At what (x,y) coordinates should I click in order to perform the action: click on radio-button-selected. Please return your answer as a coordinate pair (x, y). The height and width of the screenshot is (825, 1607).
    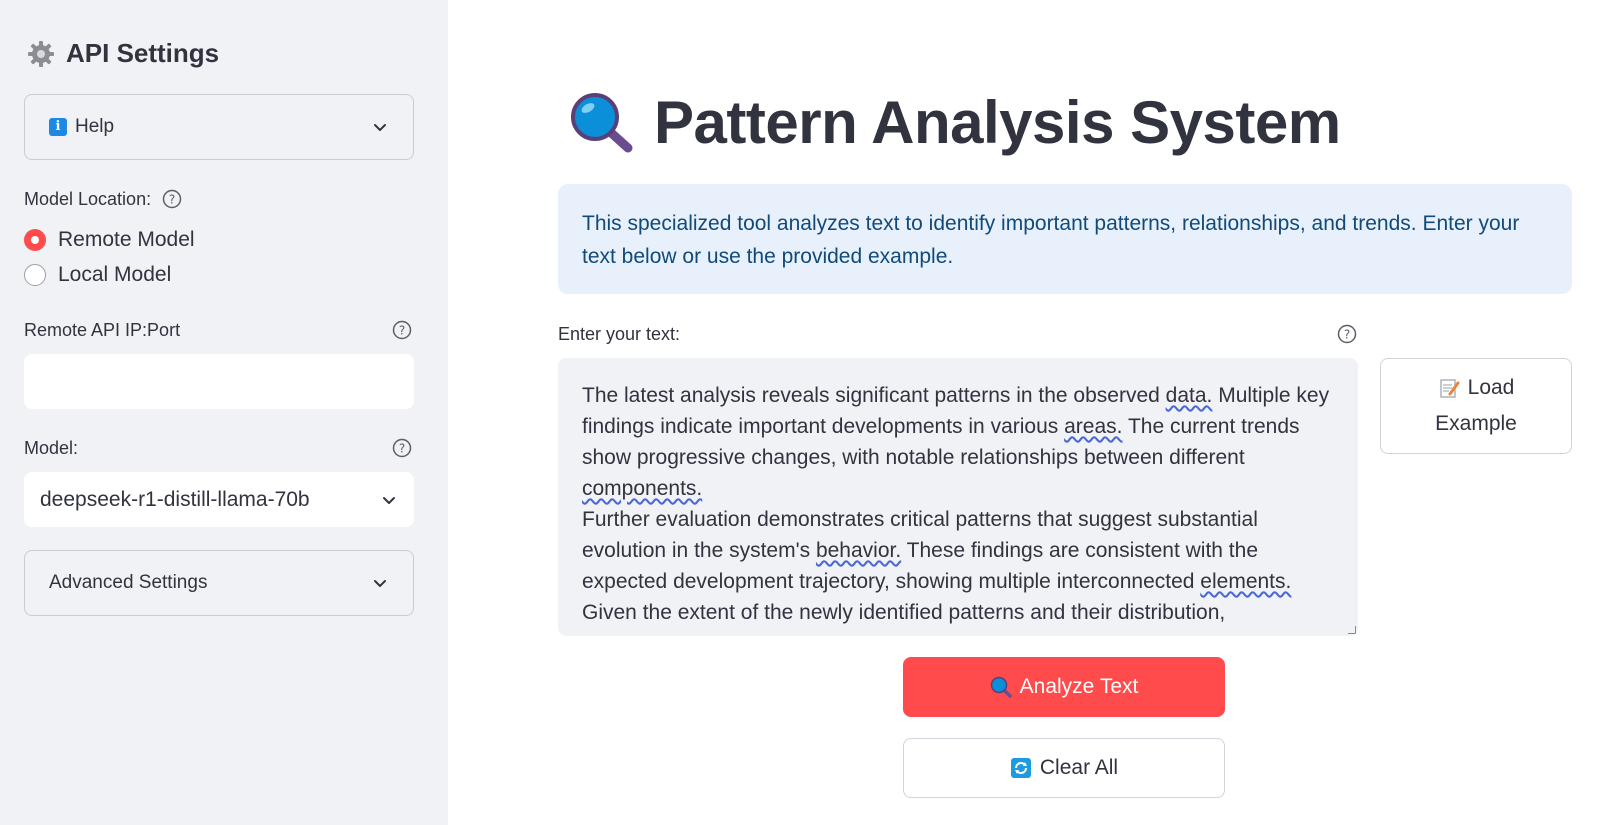
    Looking at the image, I should click on (35, 240).